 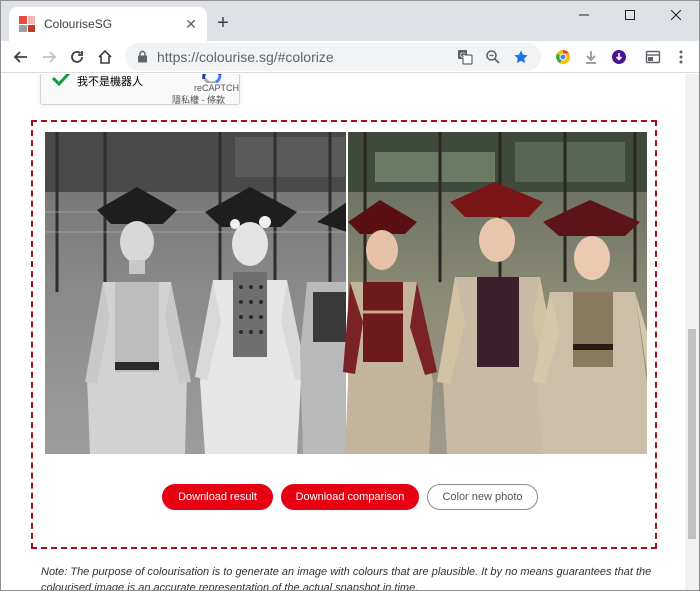 I want to click on maximize-icon, so click(x=630, y=15).